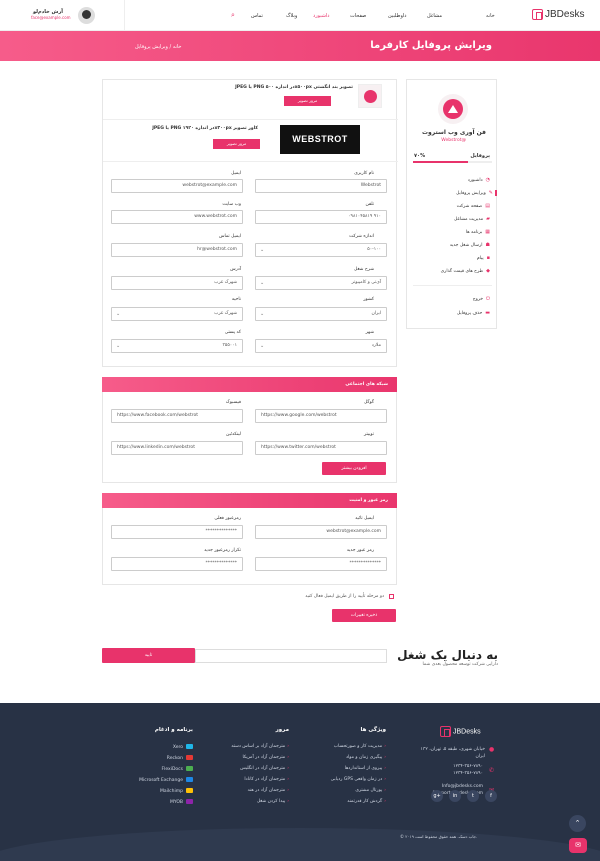 The image size is (600, 861). What do you see at coordinates (454, 132) in the screenshot?
I see `company-name: فن آوری وب استروت` at bounding box center [454, 132].